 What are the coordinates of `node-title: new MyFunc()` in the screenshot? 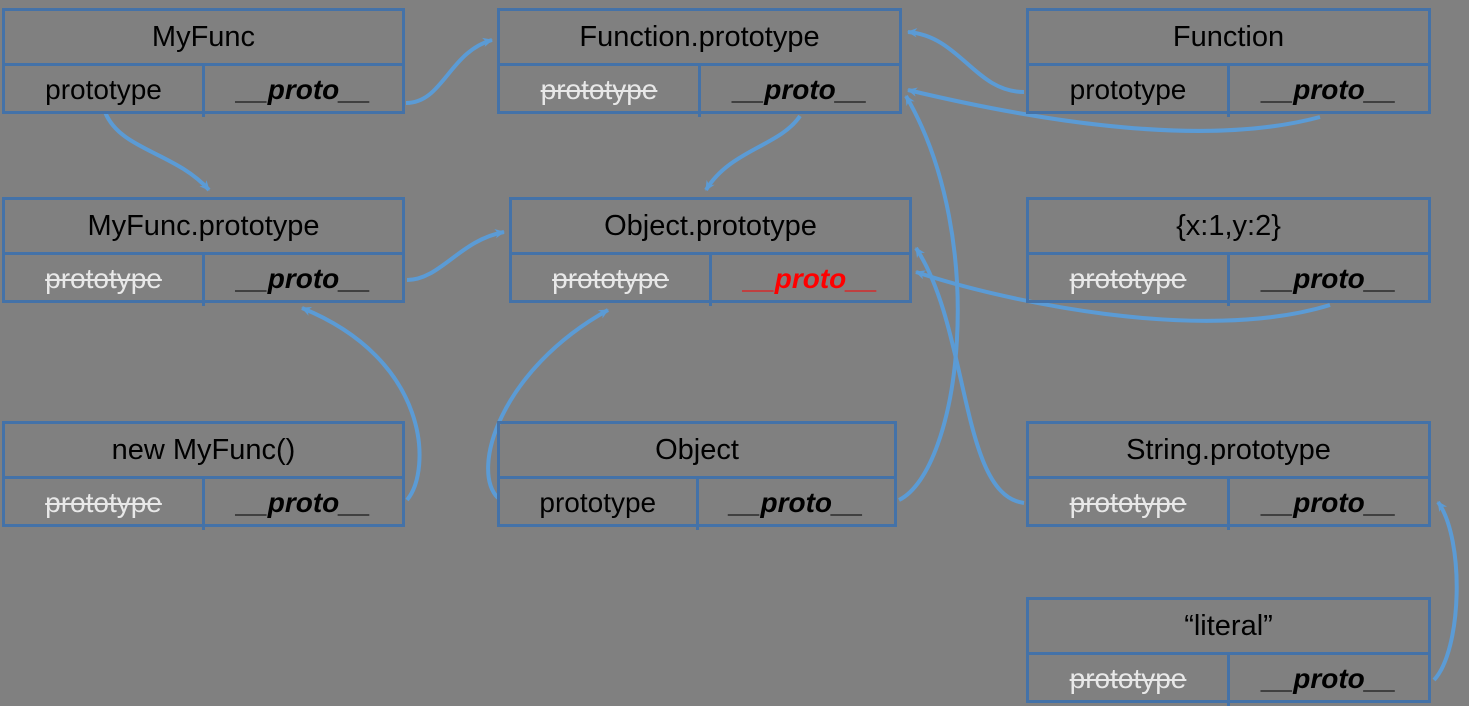 It's located at (203, 450).